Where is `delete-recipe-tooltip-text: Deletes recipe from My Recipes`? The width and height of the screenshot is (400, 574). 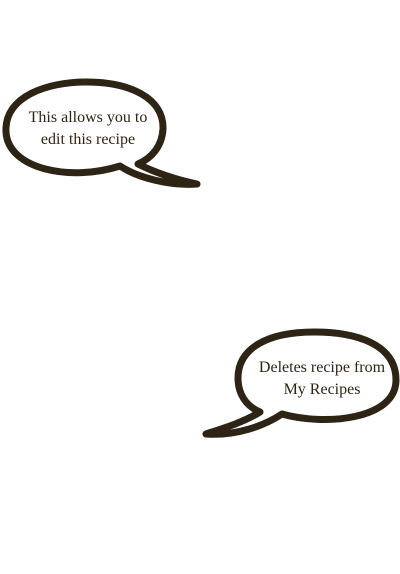
delete-recipe-tooltip-text: Deletes recipe from My Recipes is located at coordinates (322, 378).